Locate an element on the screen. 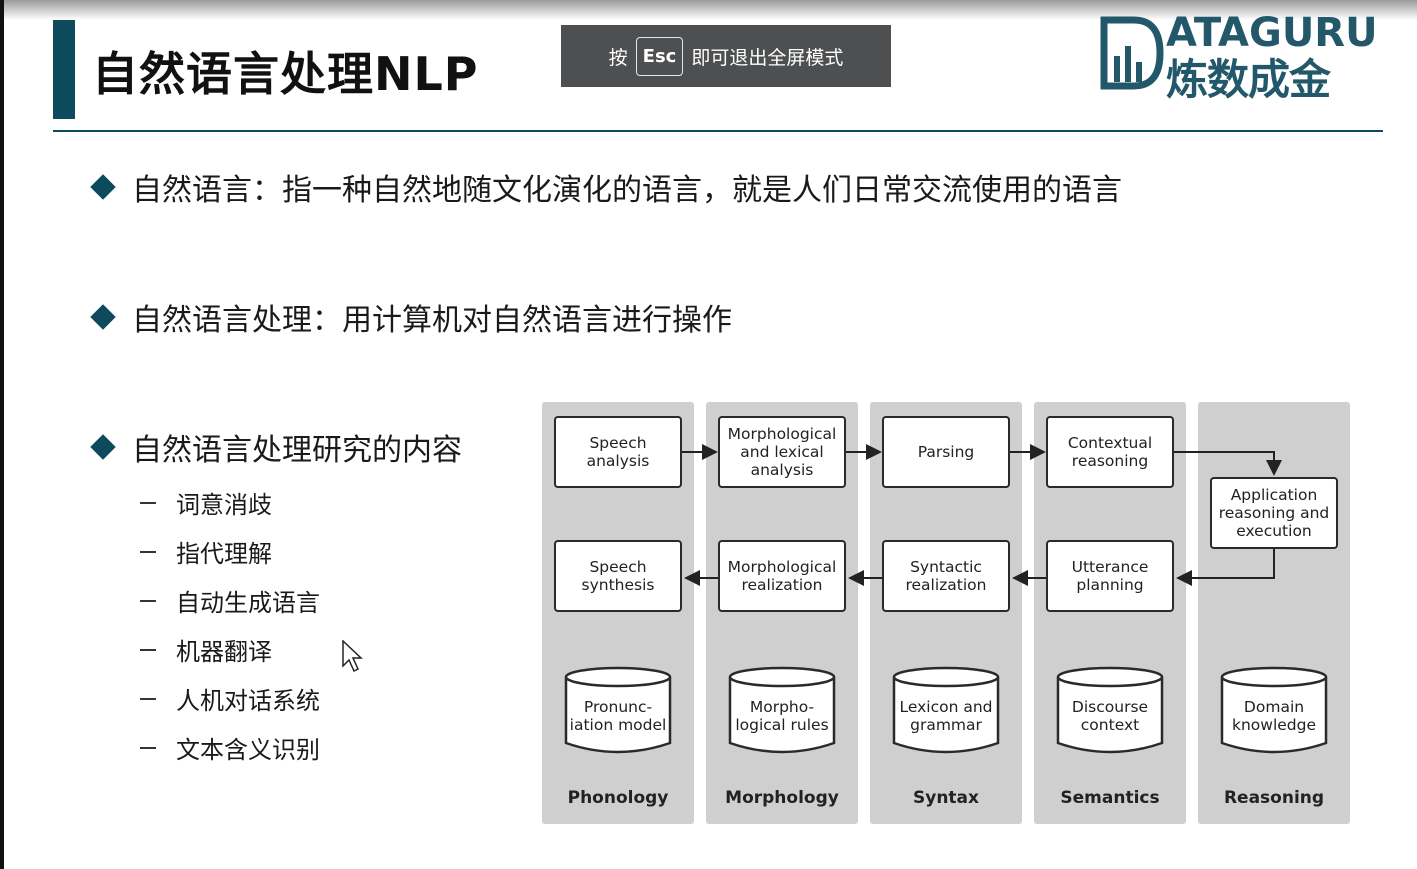 The height and width of the screenshot is (869, 1417). sub-item: 词意消歧 is located at coordinates (206, 502).